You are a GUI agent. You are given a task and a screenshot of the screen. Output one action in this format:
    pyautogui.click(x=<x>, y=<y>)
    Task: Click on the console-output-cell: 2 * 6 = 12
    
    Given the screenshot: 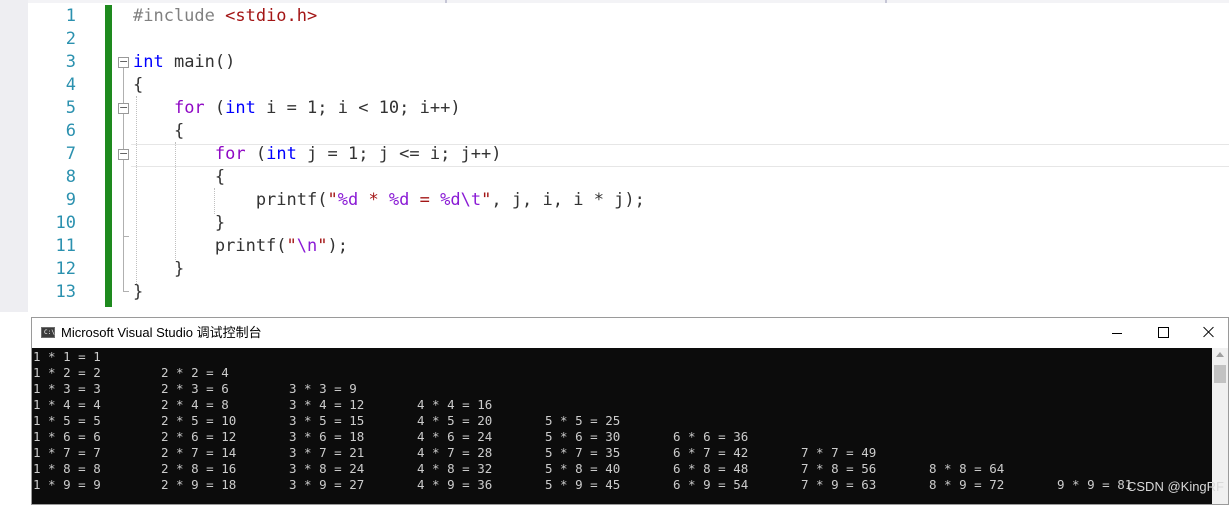 What is the action you would take?
    pyautogui.click(x=199, y=436)
    